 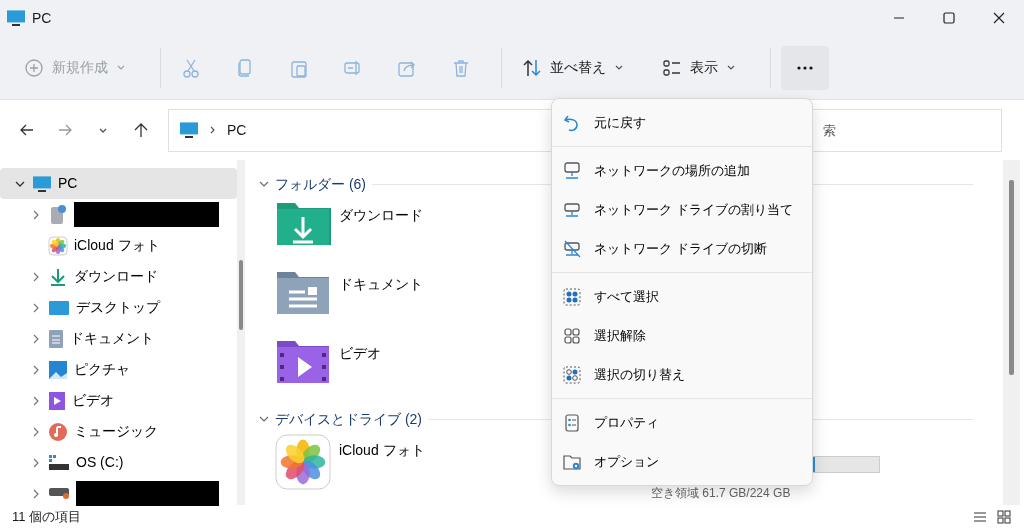 What do you see at coordinates (1004, 516) in the screenshot?
I see `tiles-view-icon` at bounding box center [1004, 516].